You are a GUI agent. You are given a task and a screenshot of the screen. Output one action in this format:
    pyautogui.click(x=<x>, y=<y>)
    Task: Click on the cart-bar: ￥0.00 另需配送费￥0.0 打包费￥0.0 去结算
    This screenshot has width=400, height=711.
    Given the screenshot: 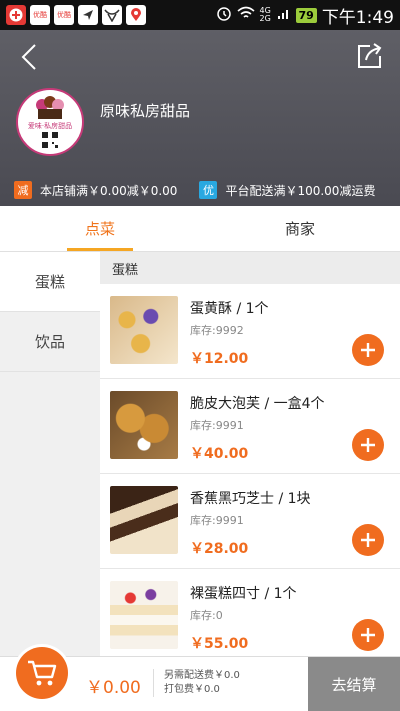 What is the action you would take?
    pyautogui.click(x=200, y=679)
    